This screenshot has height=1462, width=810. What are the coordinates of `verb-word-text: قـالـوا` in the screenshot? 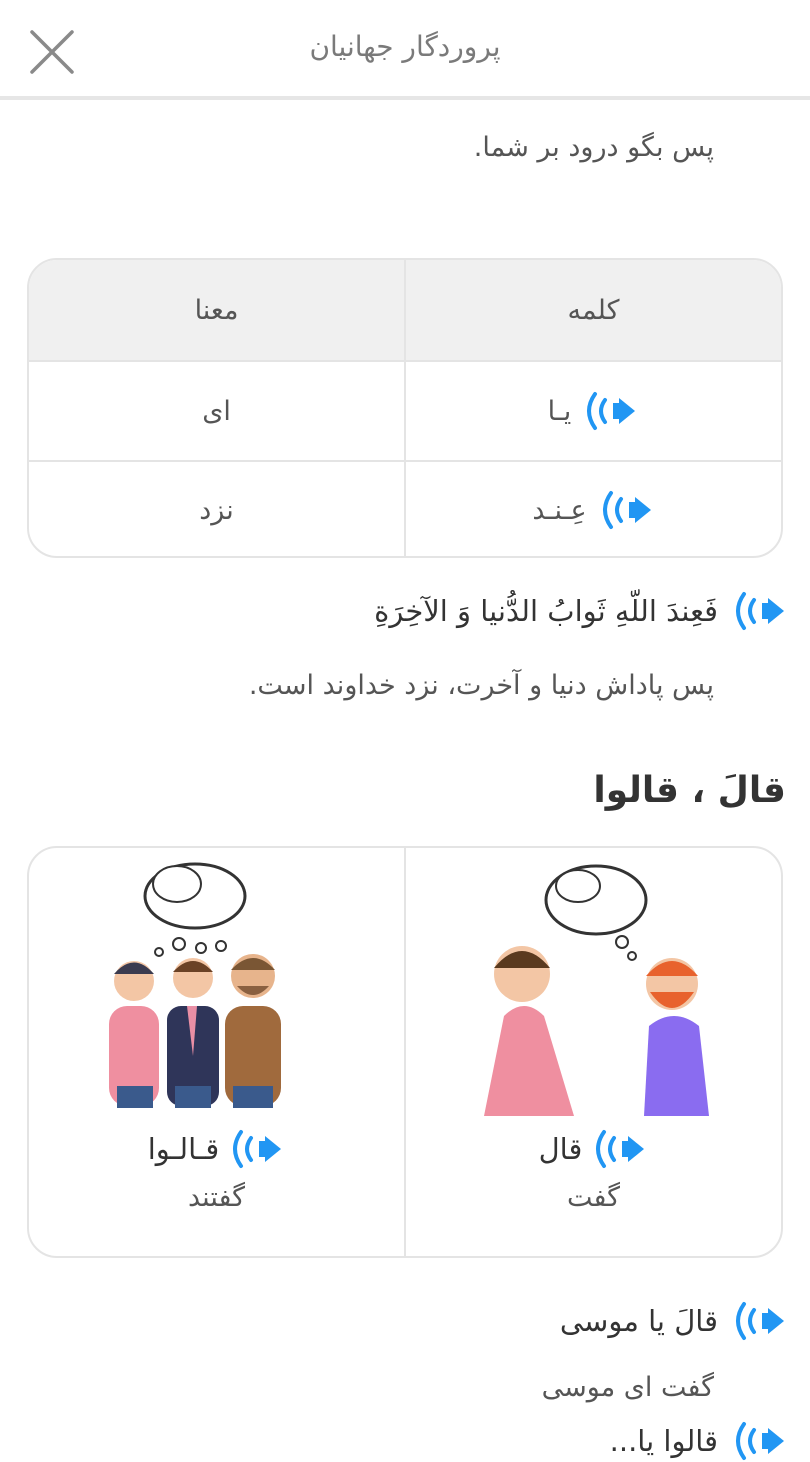 It's located at (183, 1149).